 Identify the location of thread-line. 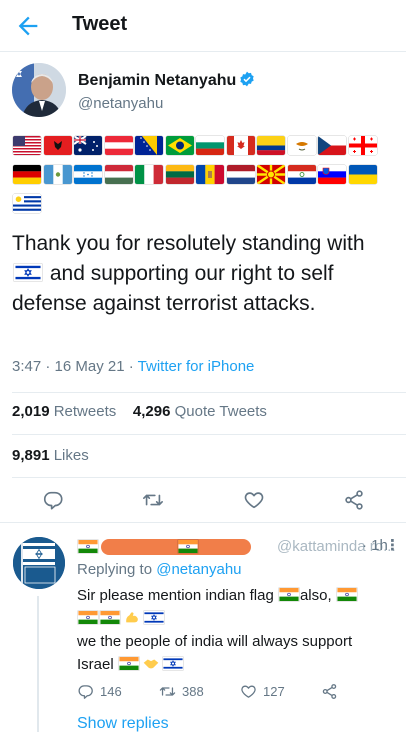
(38, 664).